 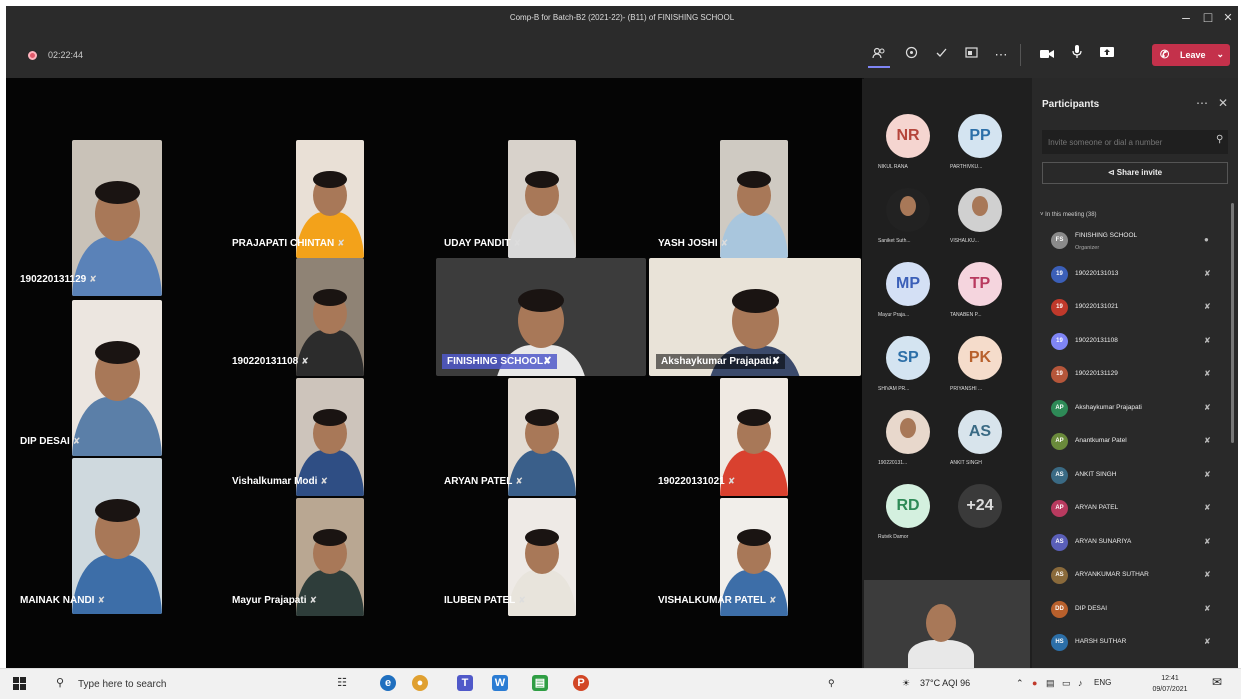 I want to click on participant-list-item: 19 190220131108 ✘, so click(x=1135, y=341).